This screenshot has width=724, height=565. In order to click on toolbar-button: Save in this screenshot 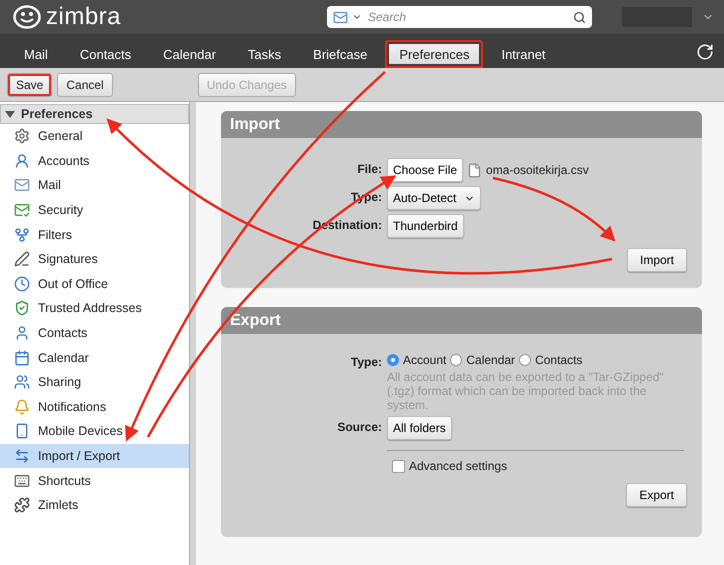, I will do `click(29, 84)`.